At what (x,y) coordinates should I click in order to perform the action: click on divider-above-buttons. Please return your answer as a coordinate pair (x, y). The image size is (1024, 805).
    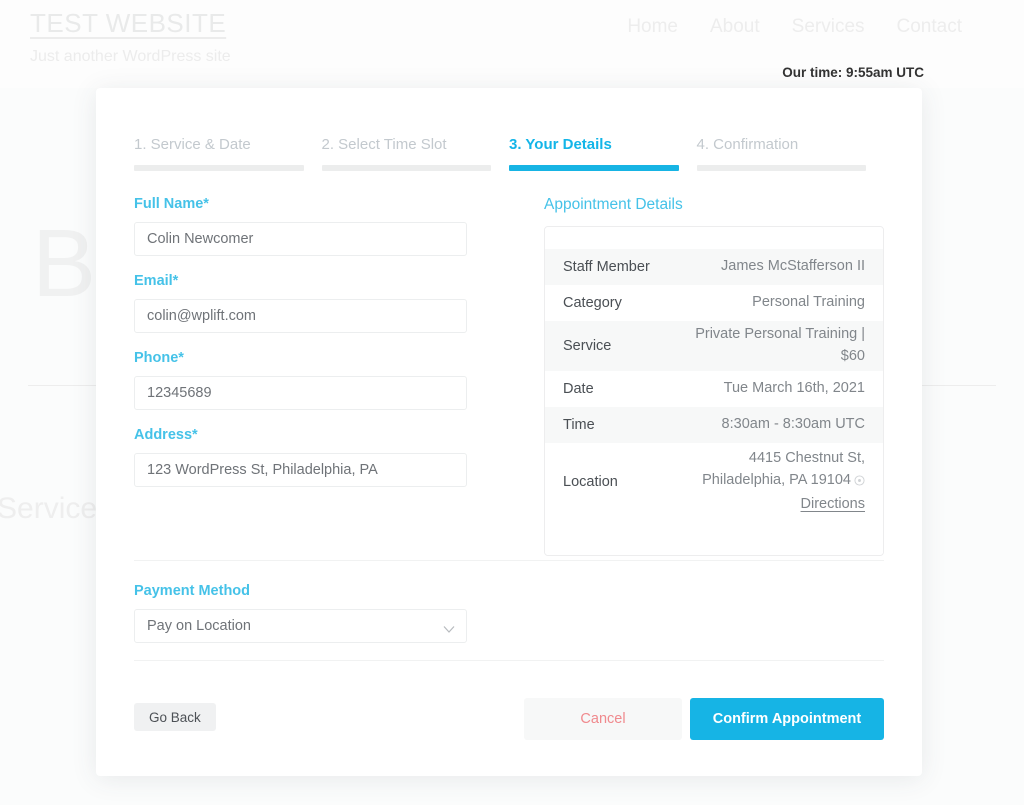
    Looking at the image, I should click on (509, 660).